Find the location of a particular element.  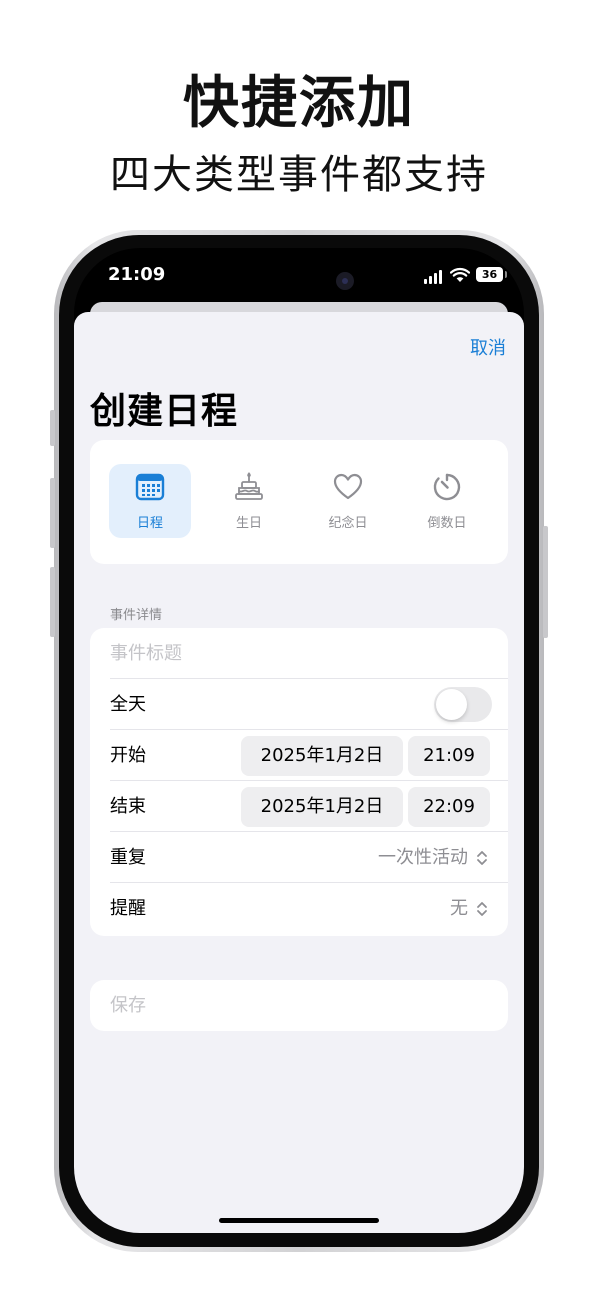

end-time-picker: 22:09 is located at coordinates (449, 807).